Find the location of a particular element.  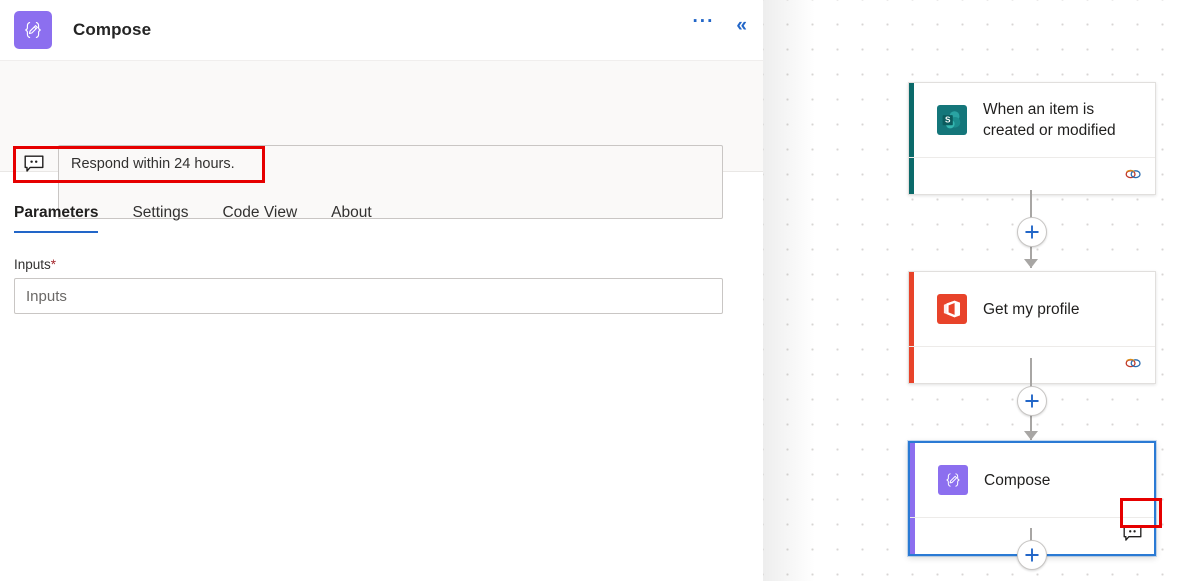

panel-header: Compose ··· « is located at coordinates (381, 30).